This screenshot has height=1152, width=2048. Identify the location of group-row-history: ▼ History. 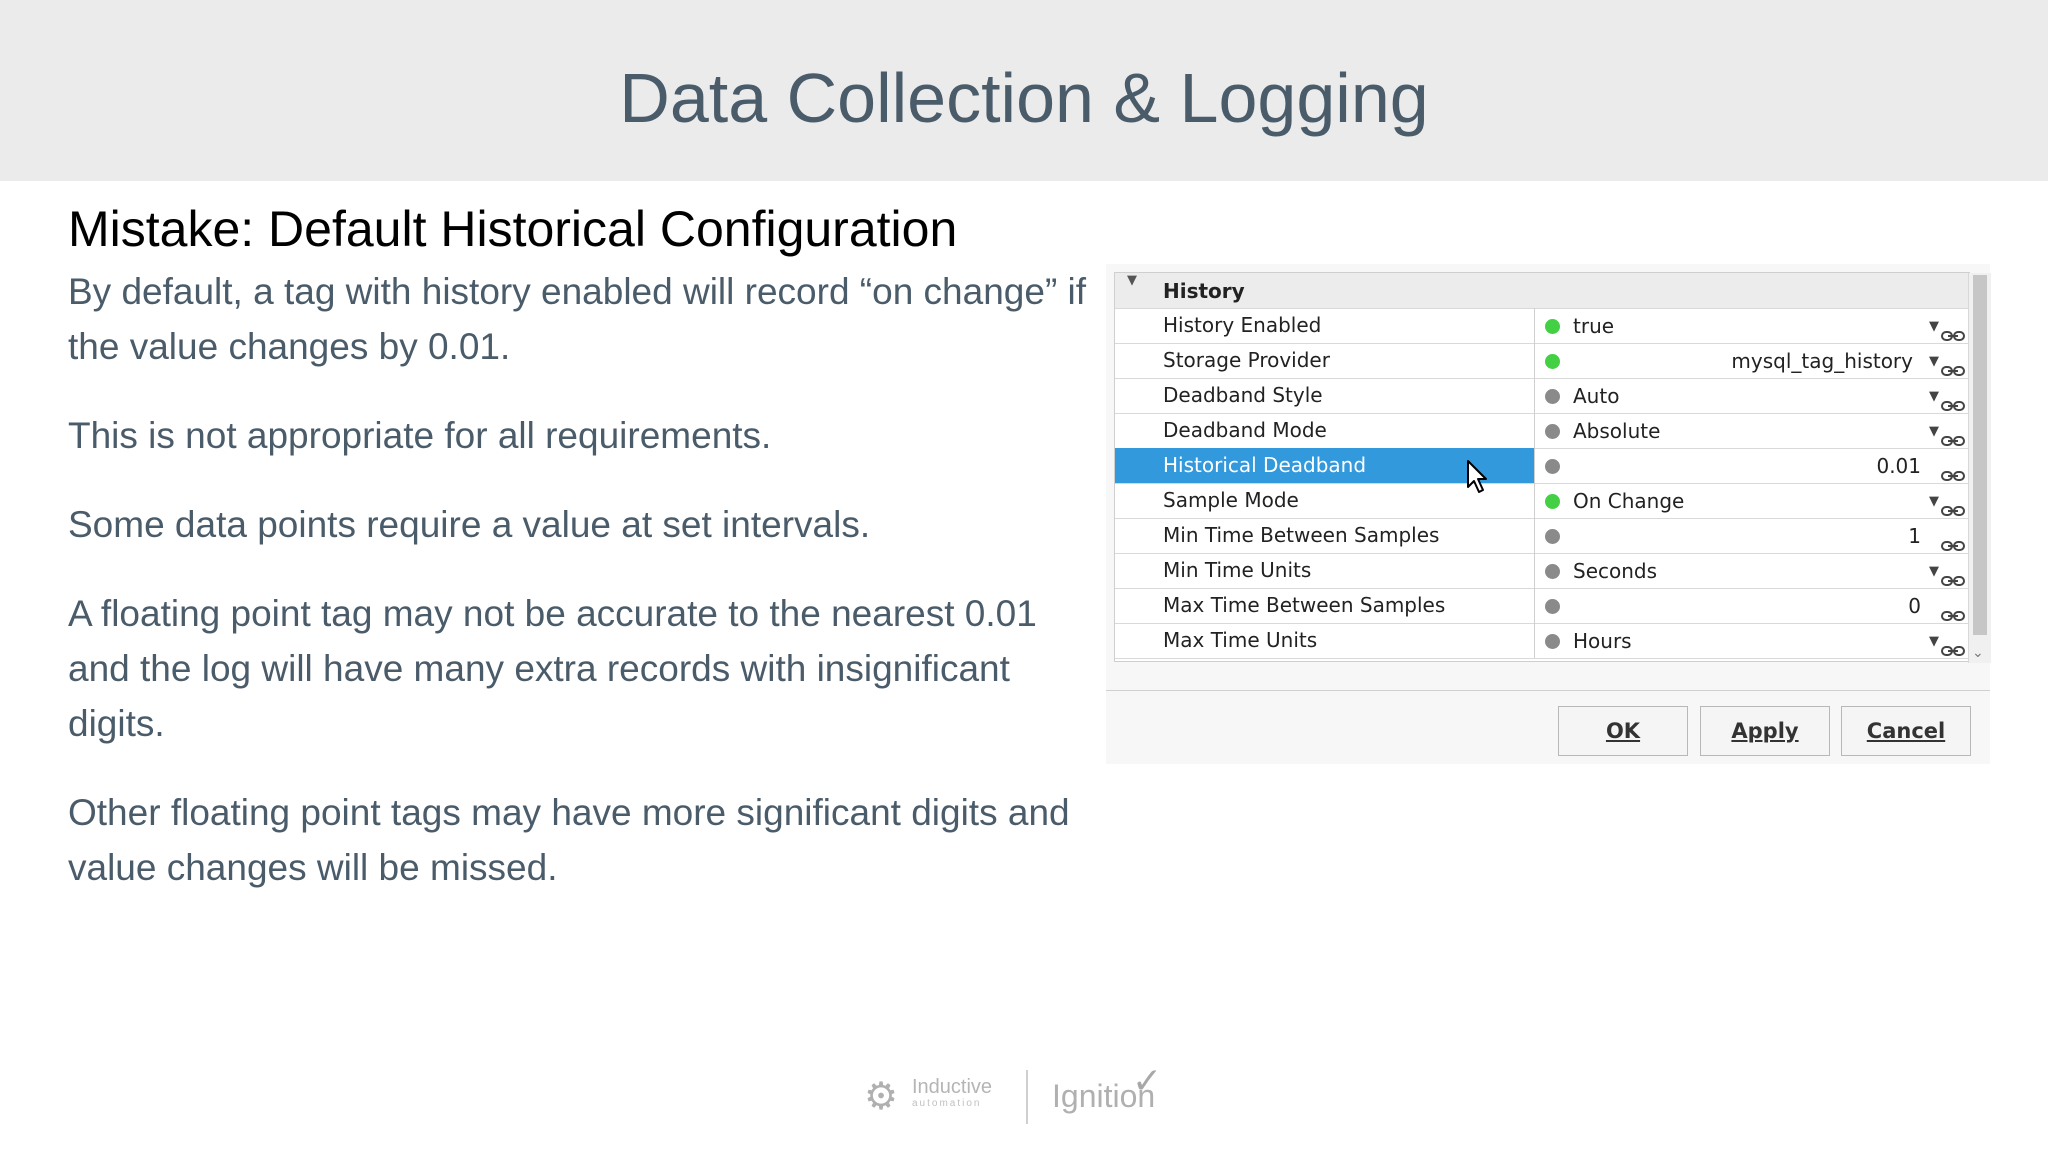
(1542, 291).